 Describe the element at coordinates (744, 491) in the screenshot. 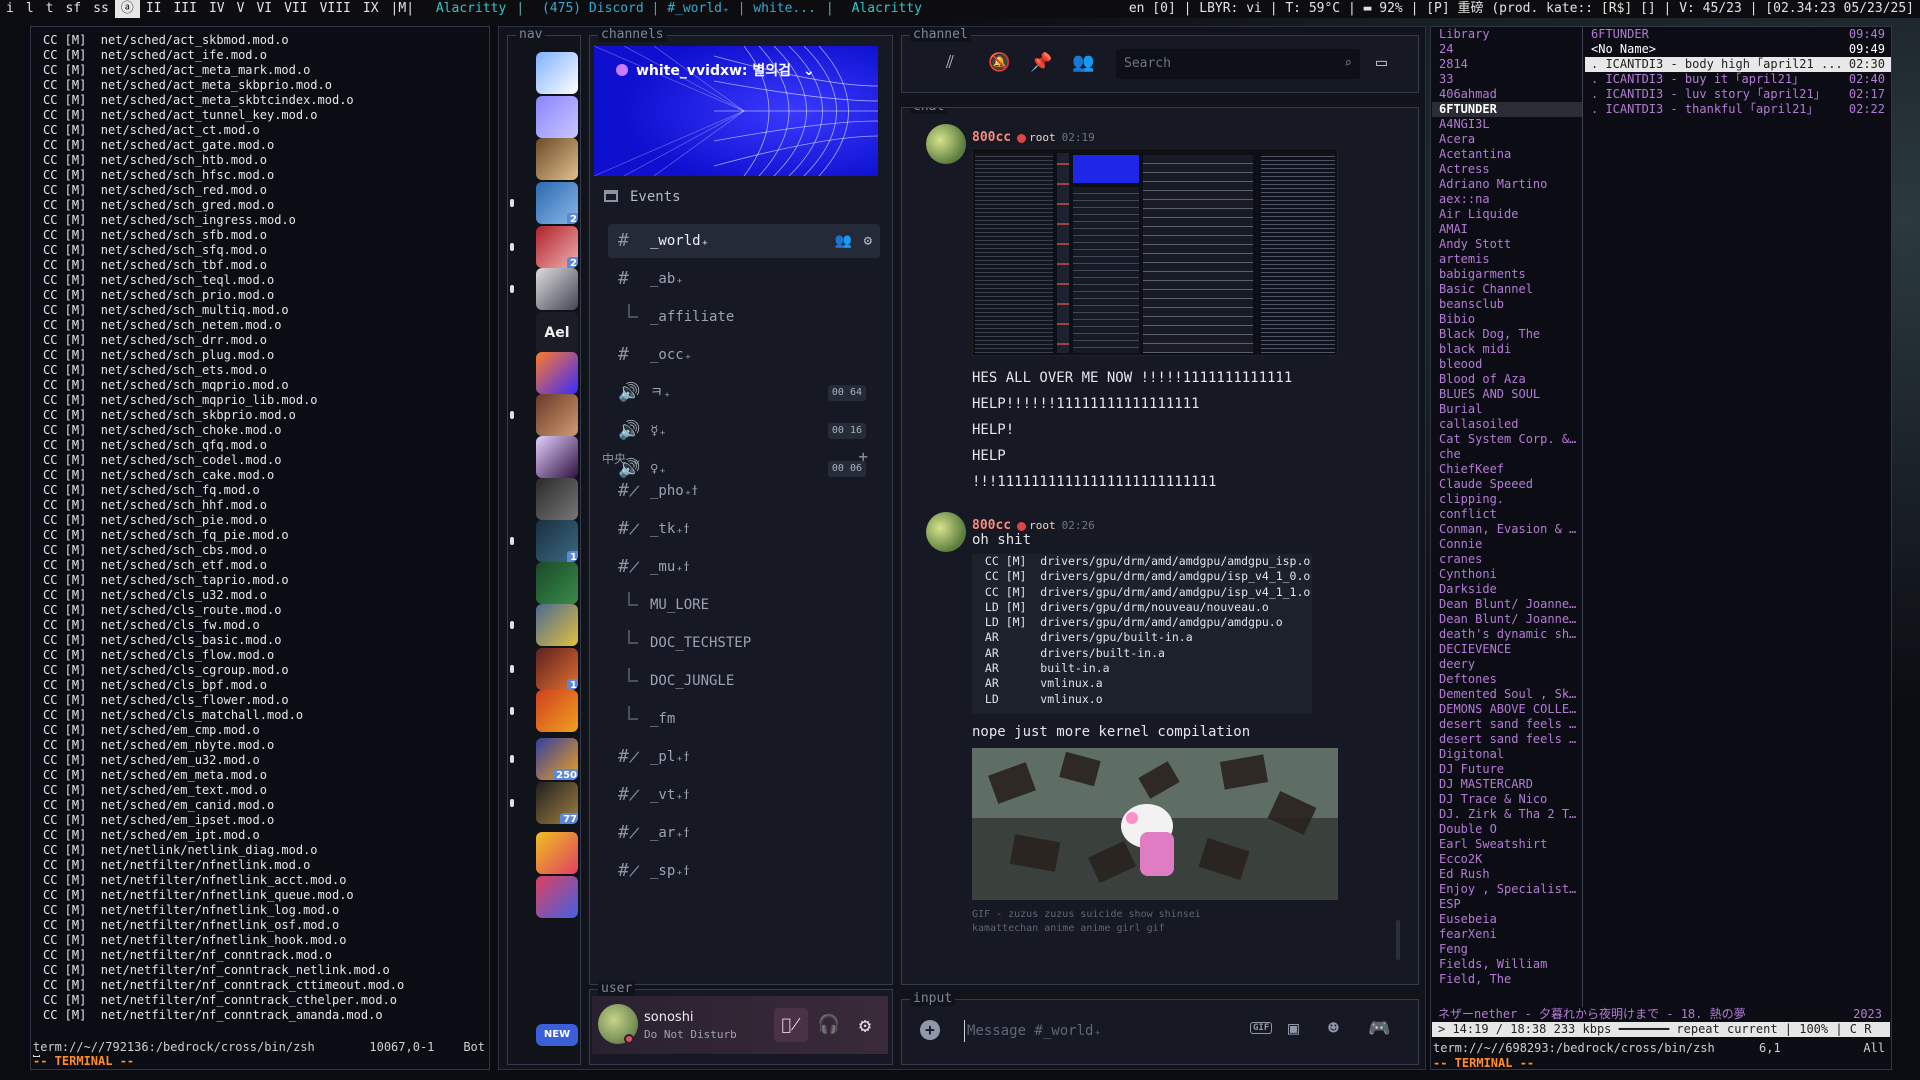

I see `channel-item: #̷ _pho₊ϯ` at that location.